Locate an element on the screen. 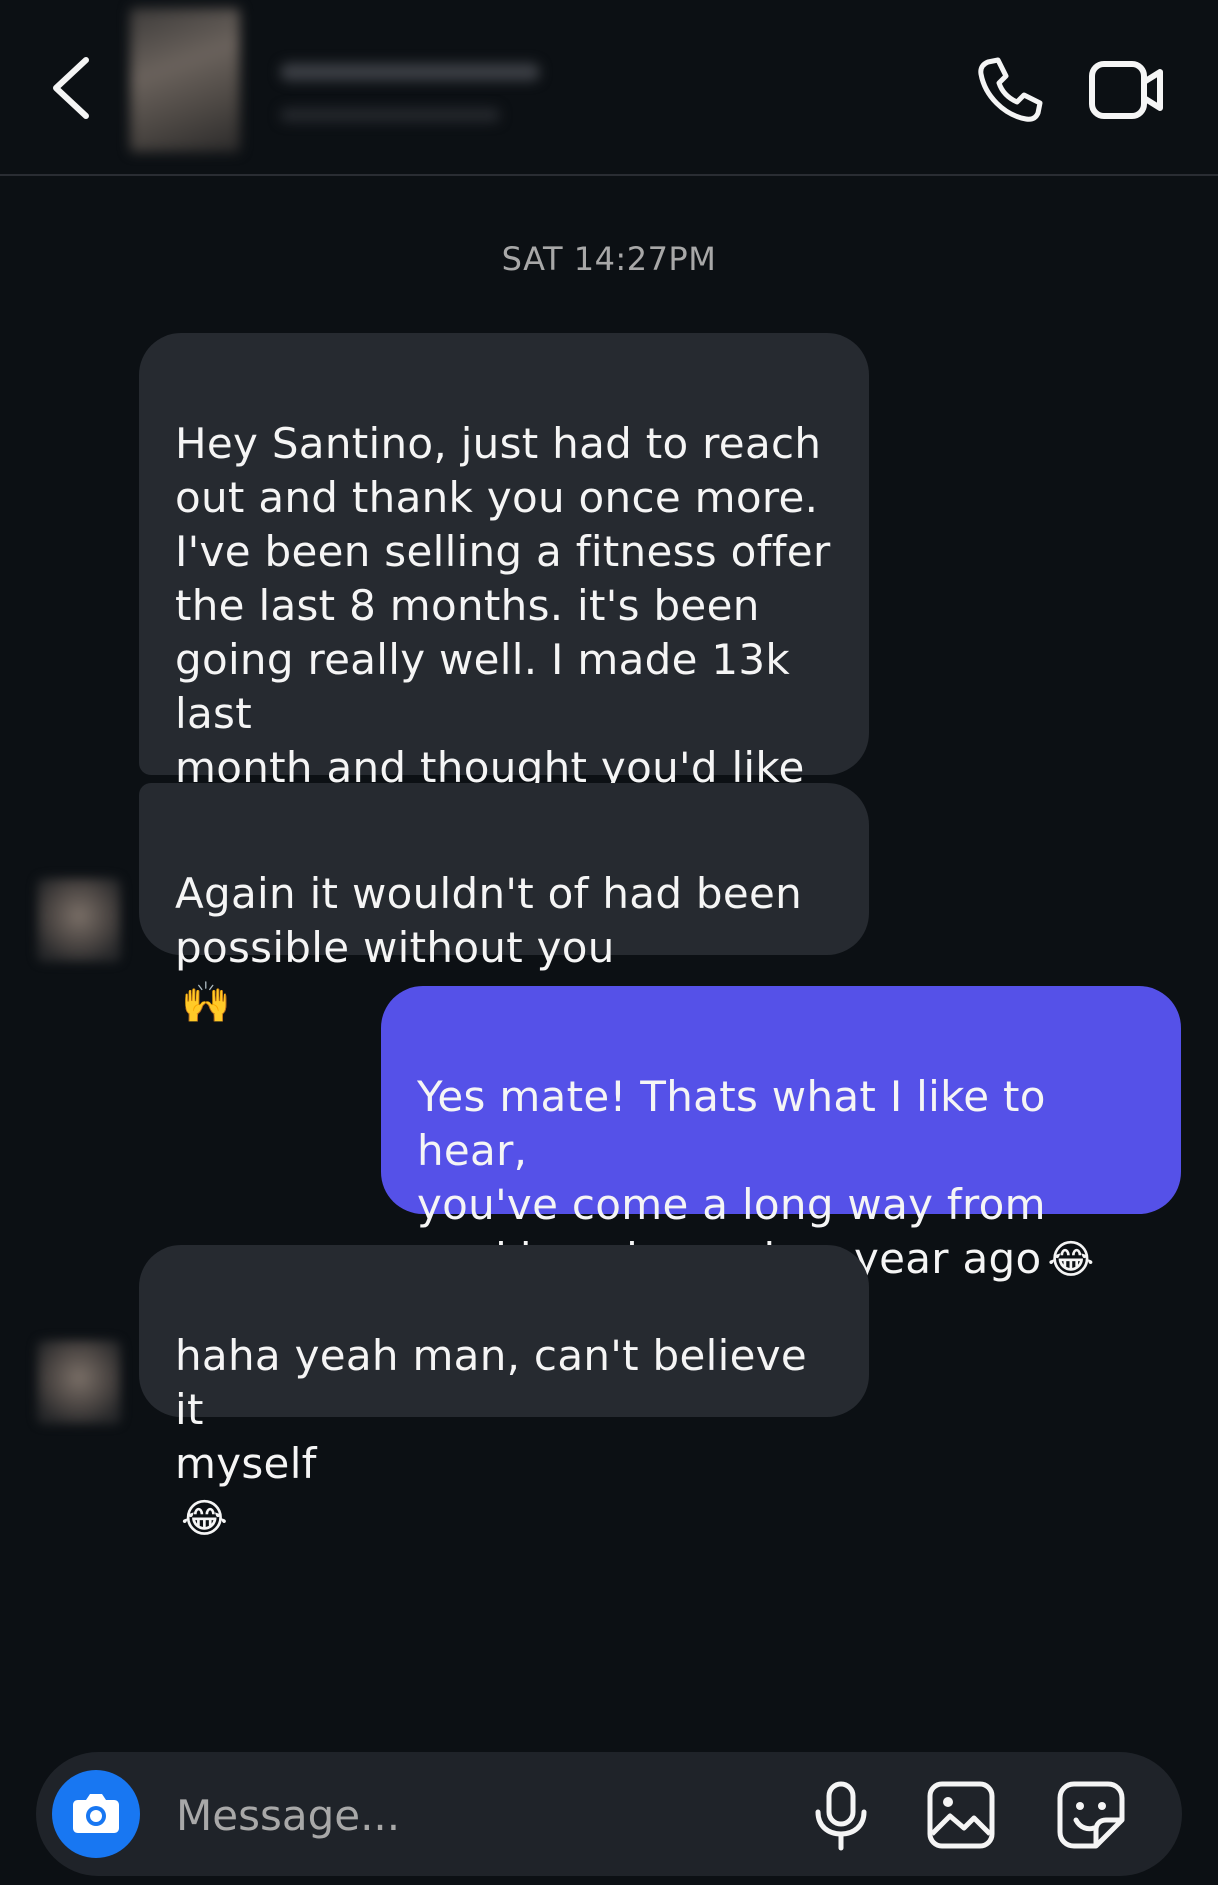  back-button is located at coordinates (74, 88).